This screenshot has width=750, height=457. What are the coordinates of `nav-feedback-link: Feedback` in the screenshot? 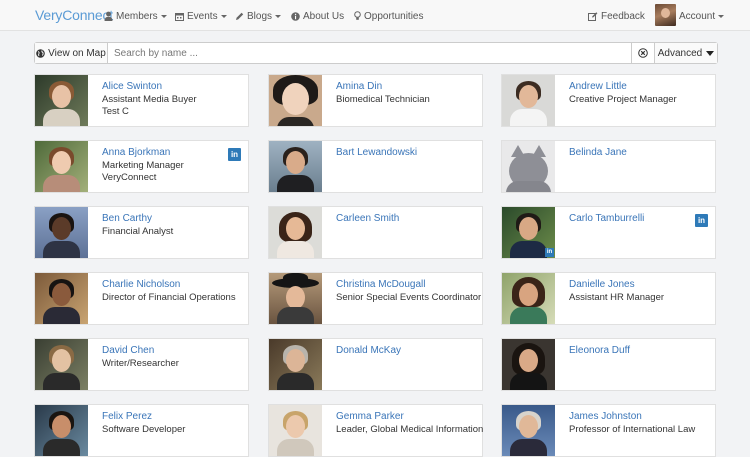 It's located at (616, 16).